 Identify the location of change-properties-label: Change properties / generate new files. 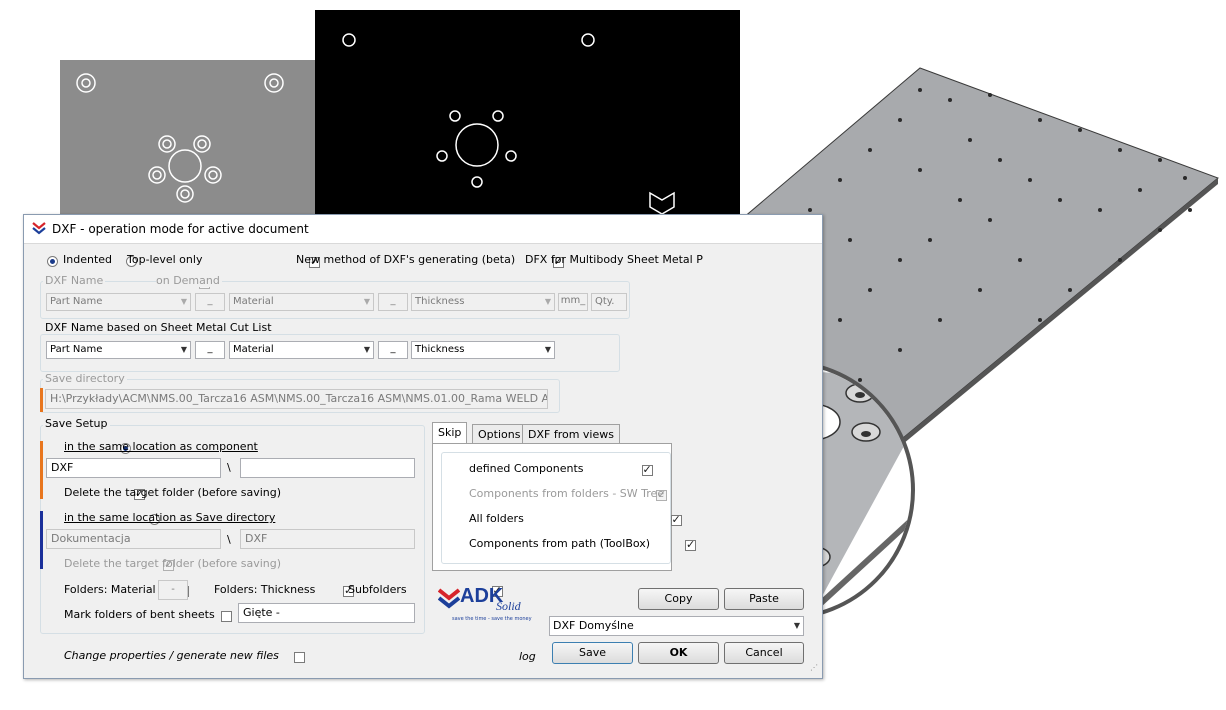
(171, 655).